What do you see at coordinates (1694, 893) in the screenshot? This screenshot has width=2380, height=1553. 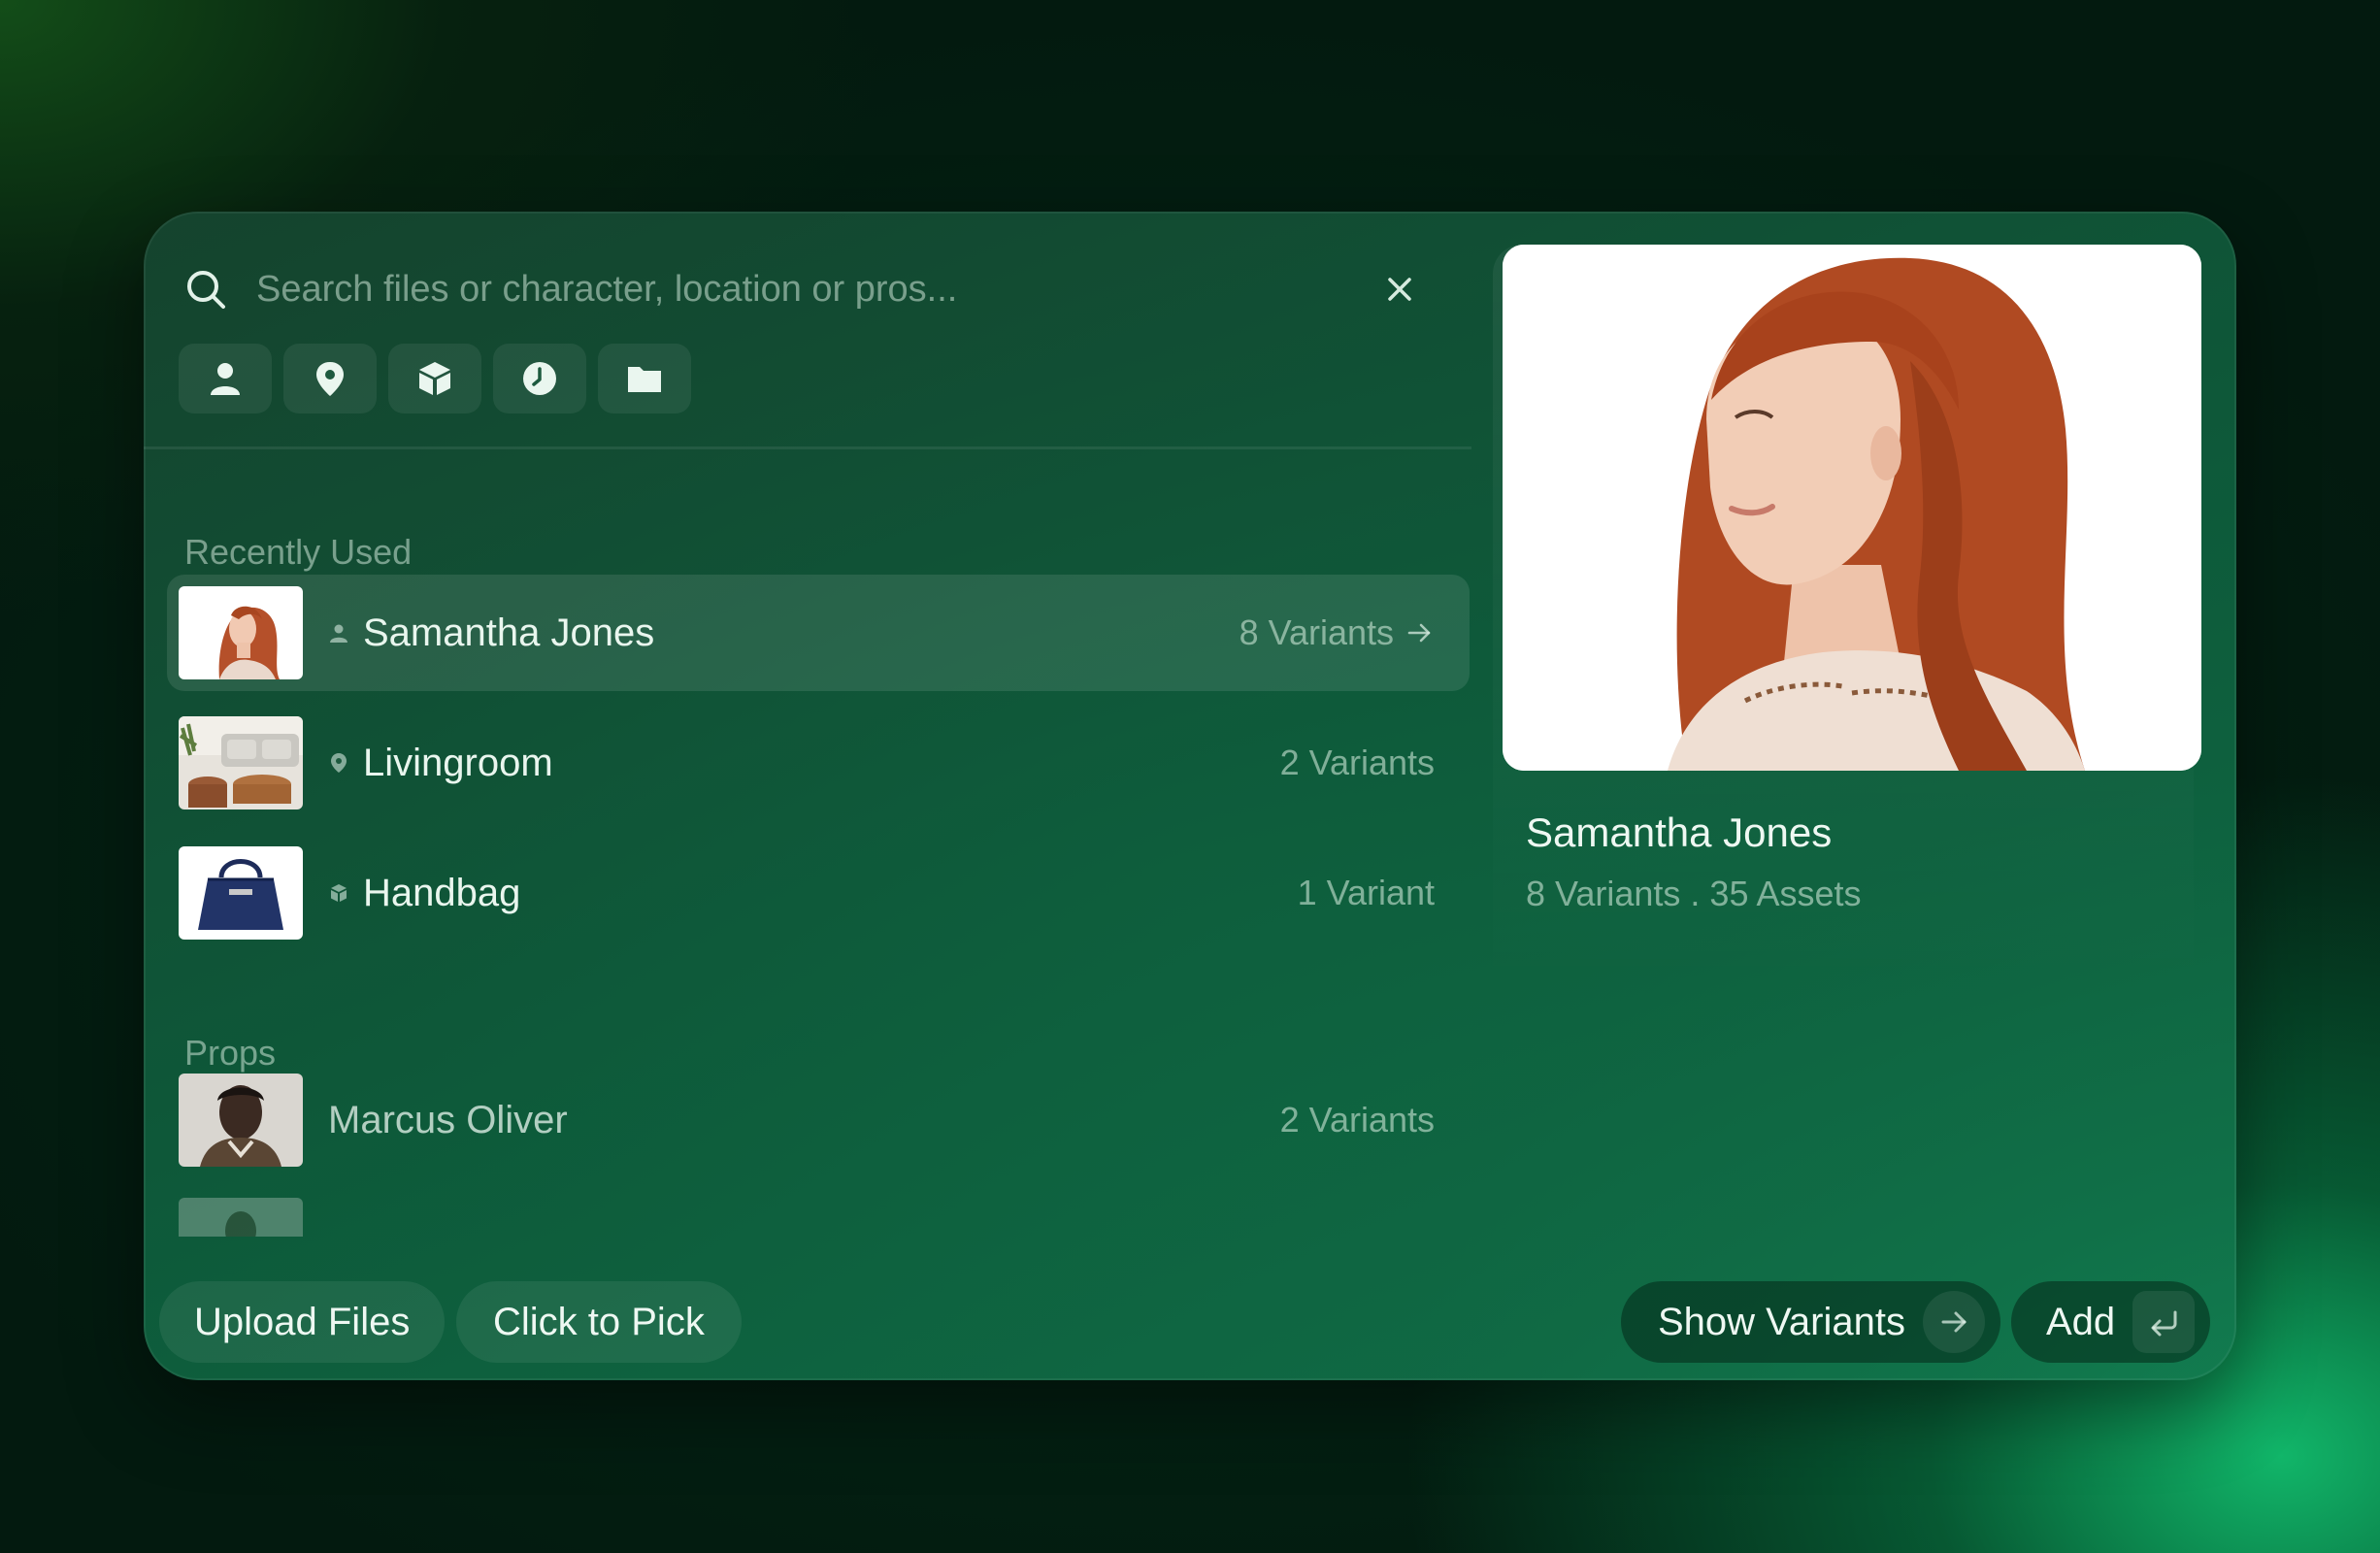 I see `preview-meta: 8 Variants . 35 Assets` at bounding box center [1694, 893].